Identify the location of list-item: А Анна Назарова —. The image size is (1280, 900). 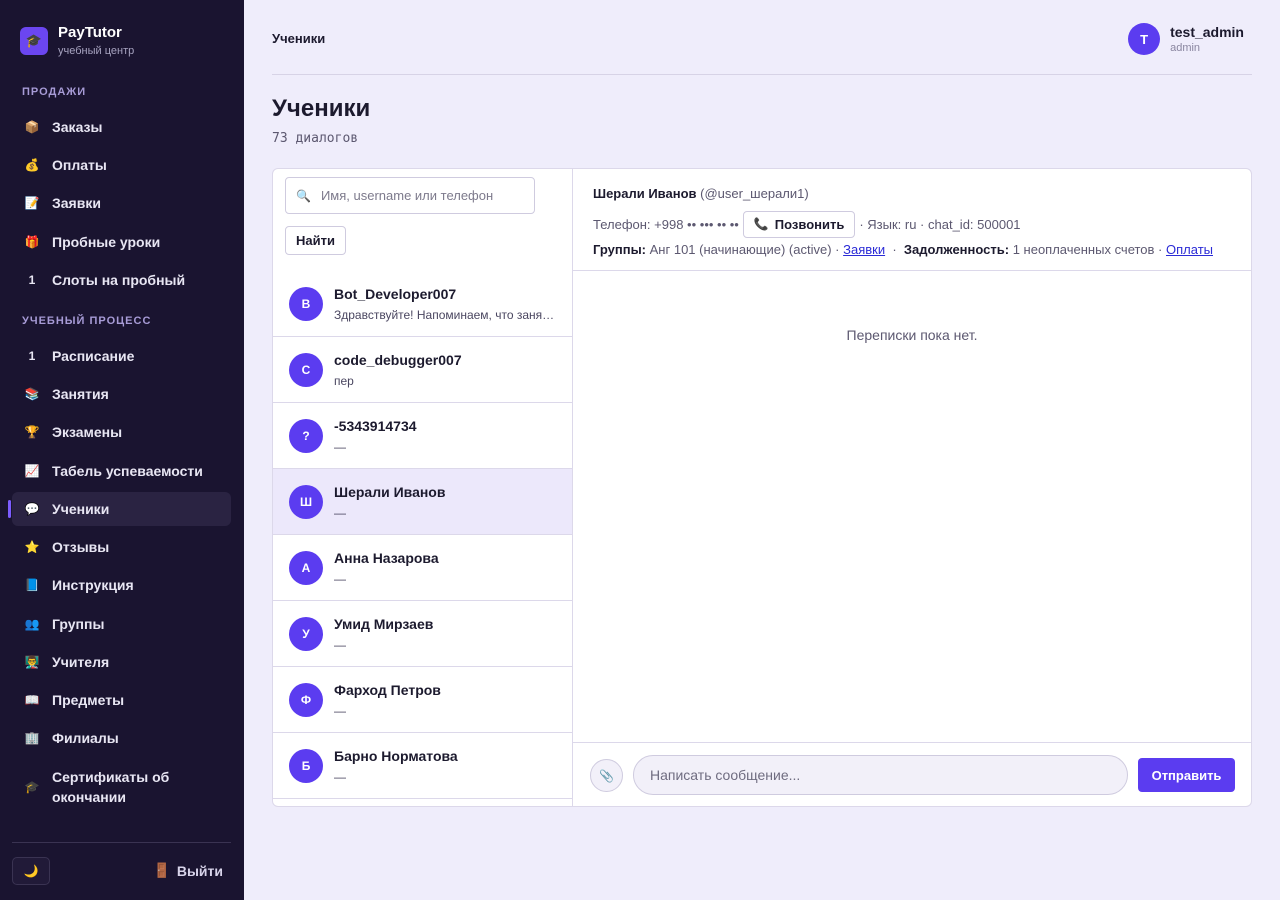
(422, 568).